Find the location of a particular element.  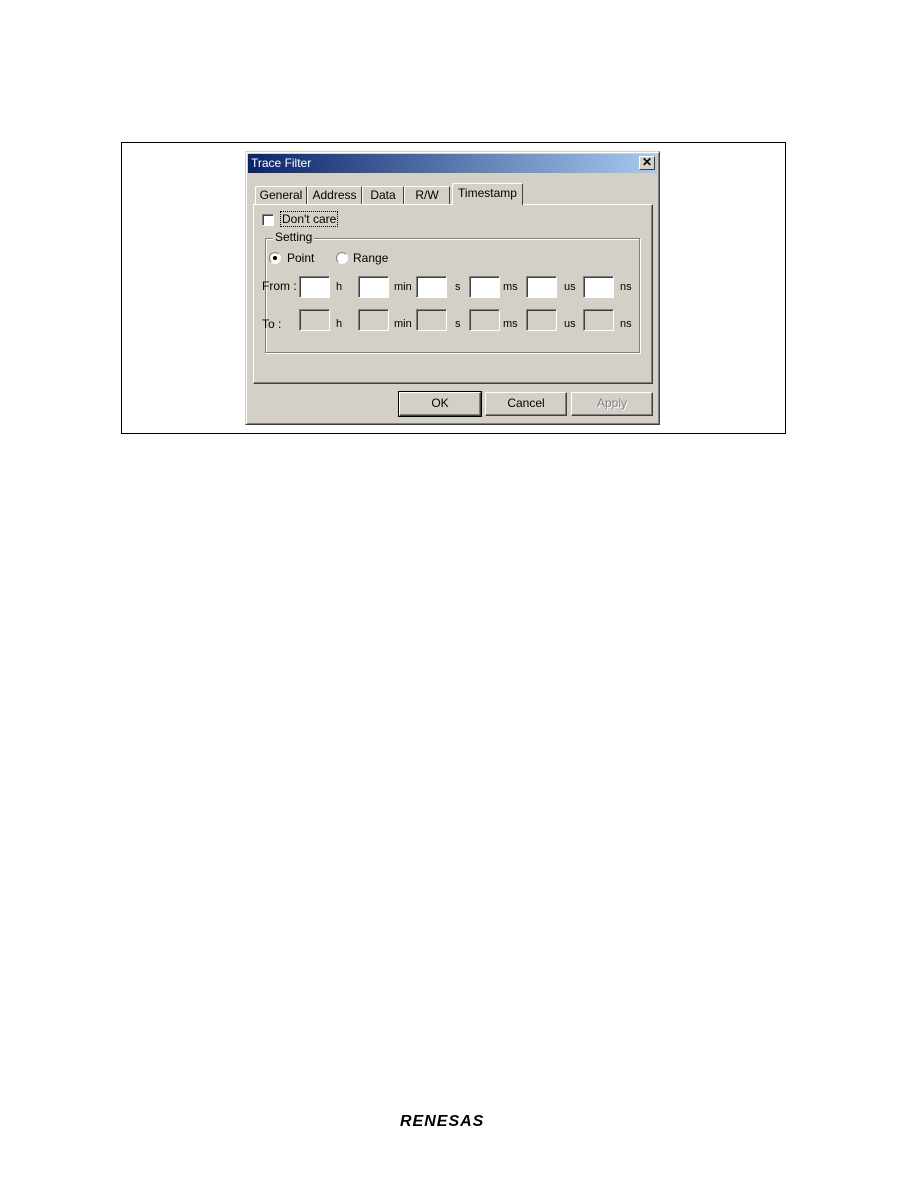

to-unit-ms: ms is located at coordinates (510, 324).